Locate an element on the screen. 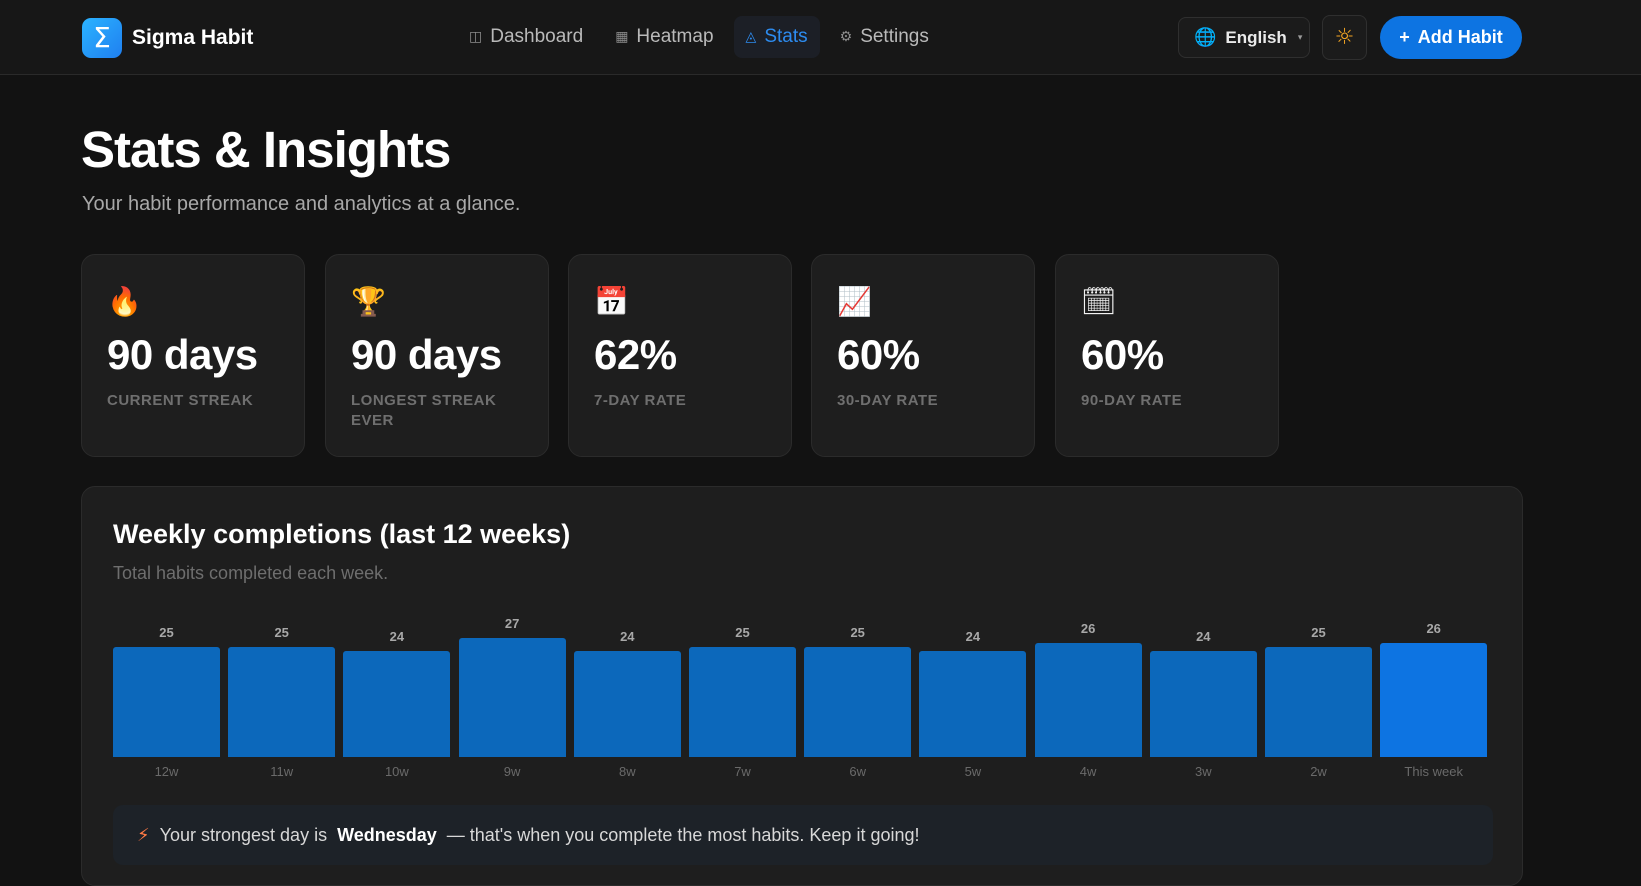 This screenshot has width=1641, height=886. bar-category-label: 9w is located at coordinates (512, 771).